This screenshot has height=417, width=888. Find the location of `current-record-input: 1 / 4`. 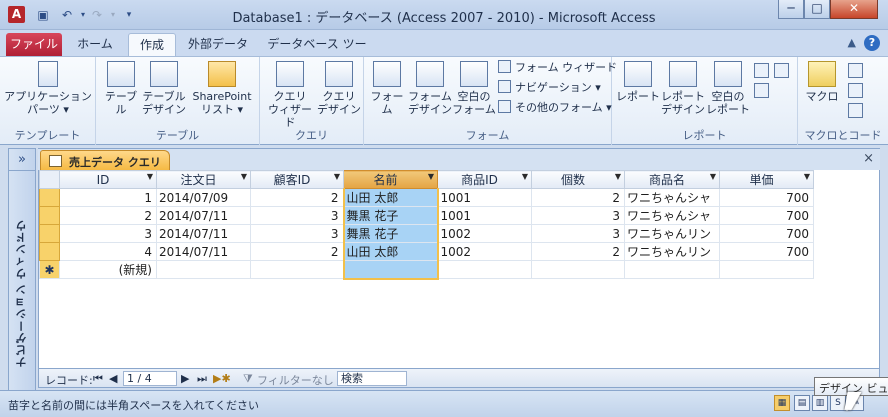

current-record-input: 1 / 4 is located at coordinates (150, 378).